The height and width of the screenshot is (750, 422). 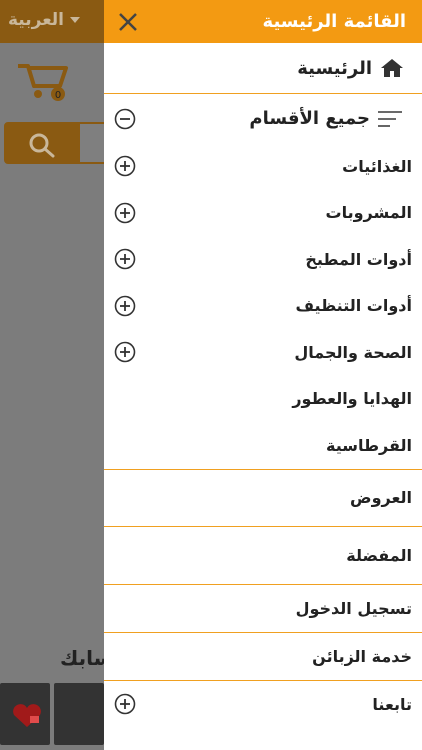 I want to click on language-selector: العربية, so click(x=44, y=20).